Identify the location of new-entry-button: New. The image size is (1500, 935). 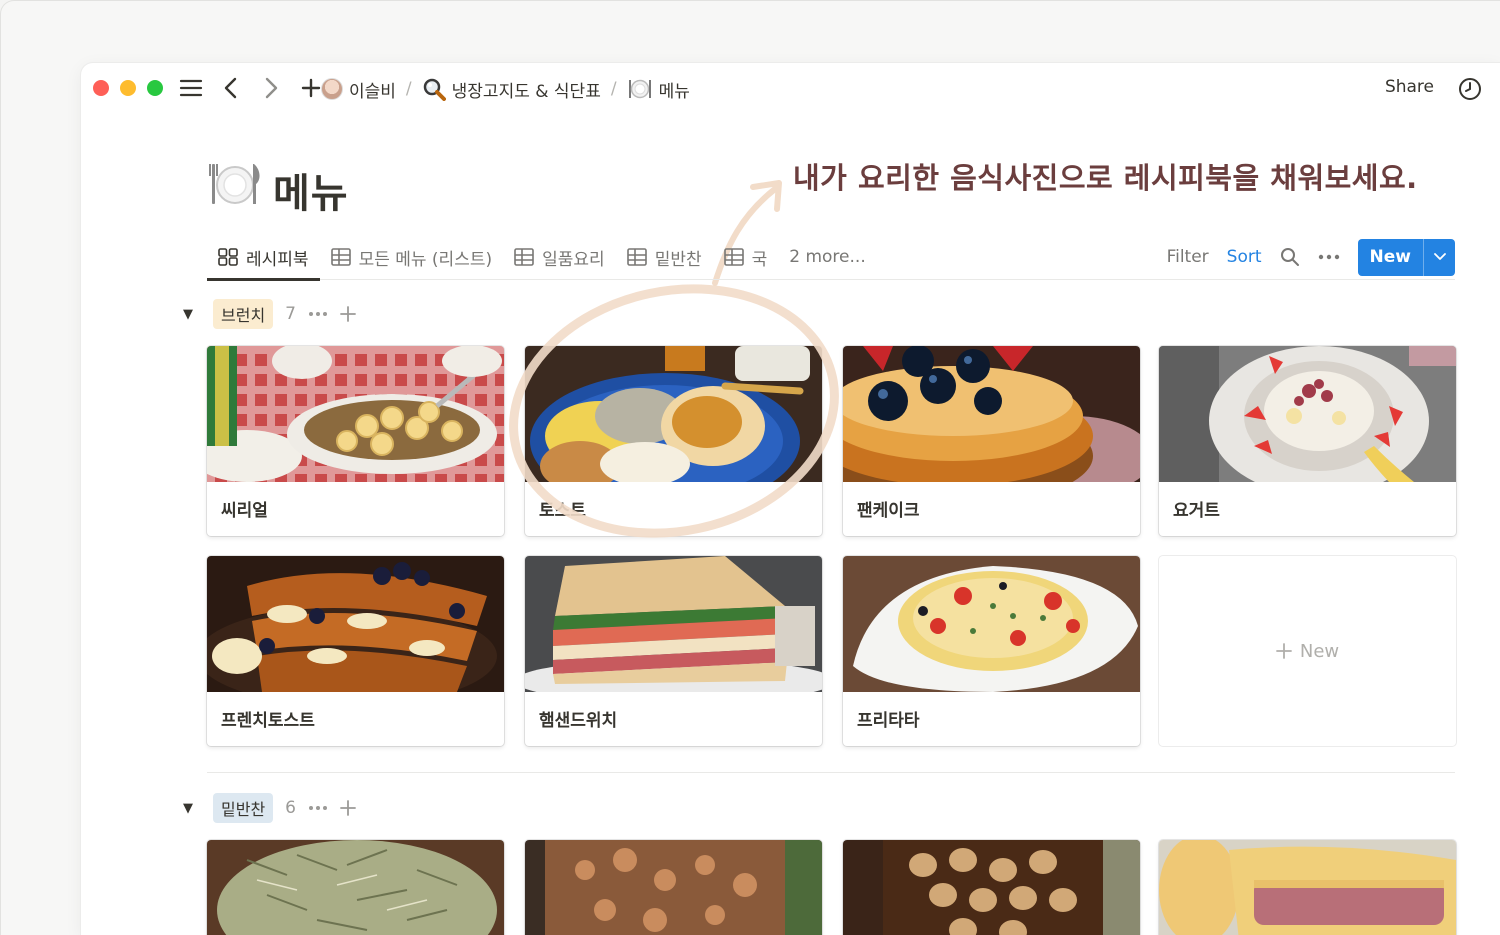
(1406, 257).